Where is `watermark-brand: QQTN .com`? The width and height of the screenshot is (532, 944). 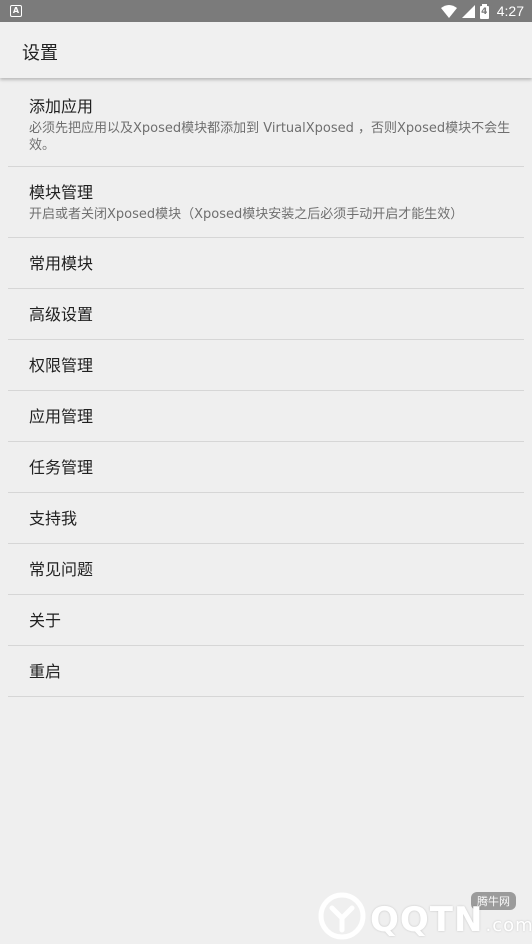
watermark-brand: QQTN .com is located at coordinates (451, 920).